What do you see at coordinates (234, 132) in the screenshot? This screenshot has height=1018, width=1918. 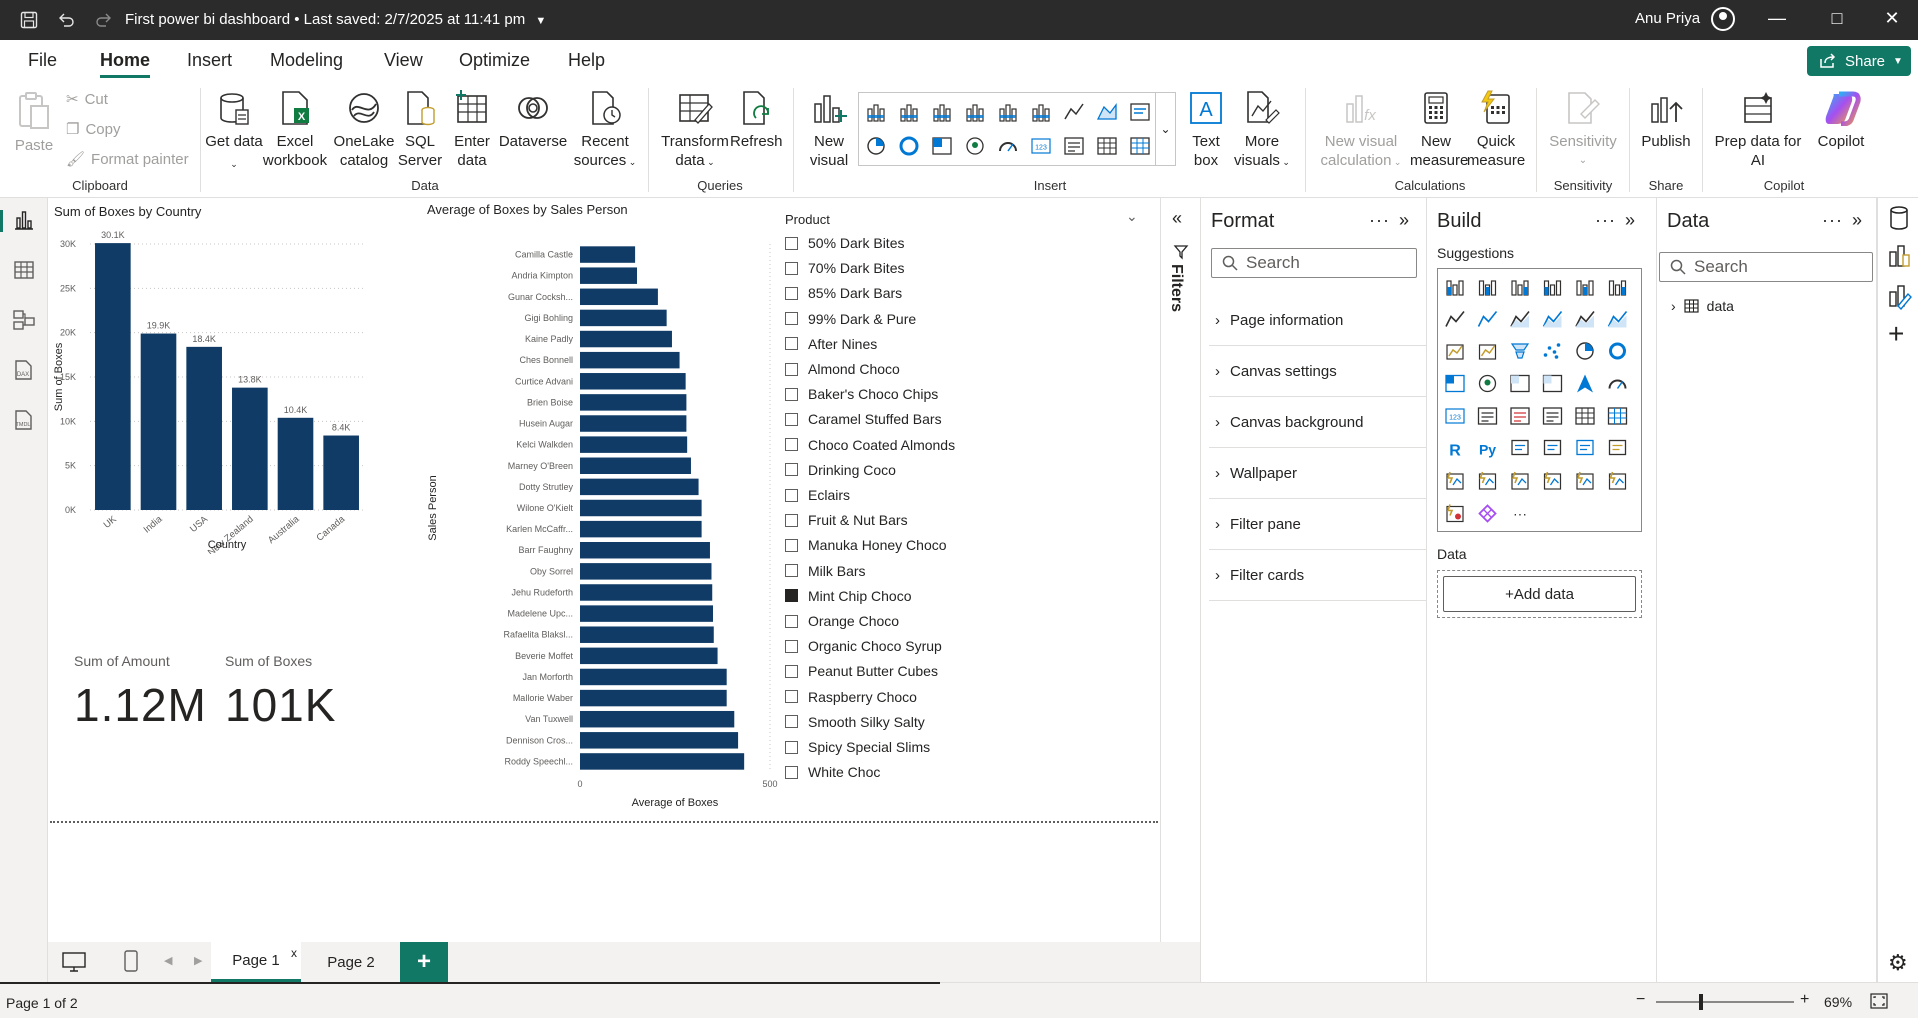 I see `get-data-button: Get data ⌄` at bounding box center [234, 132].